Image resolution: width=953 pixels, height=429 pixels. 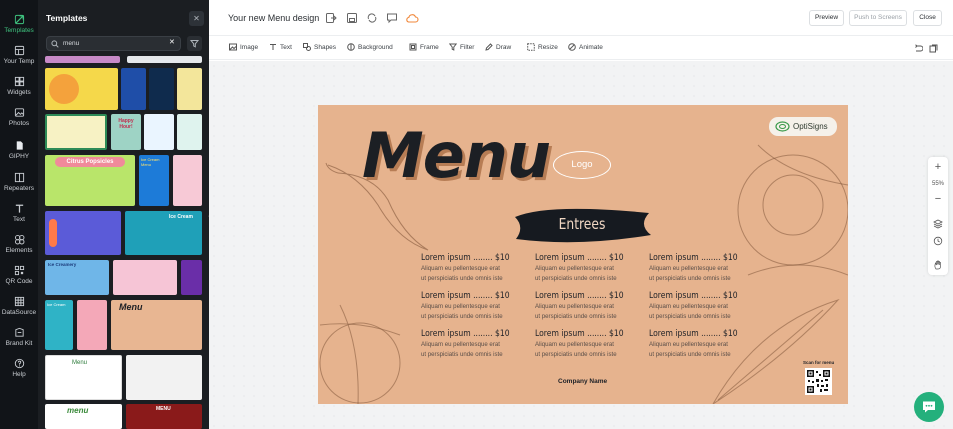 What do you see at coordinates (164, 416) in the screenshot?
I see `template-thumb: MENU` at bounding box center [164, 416].